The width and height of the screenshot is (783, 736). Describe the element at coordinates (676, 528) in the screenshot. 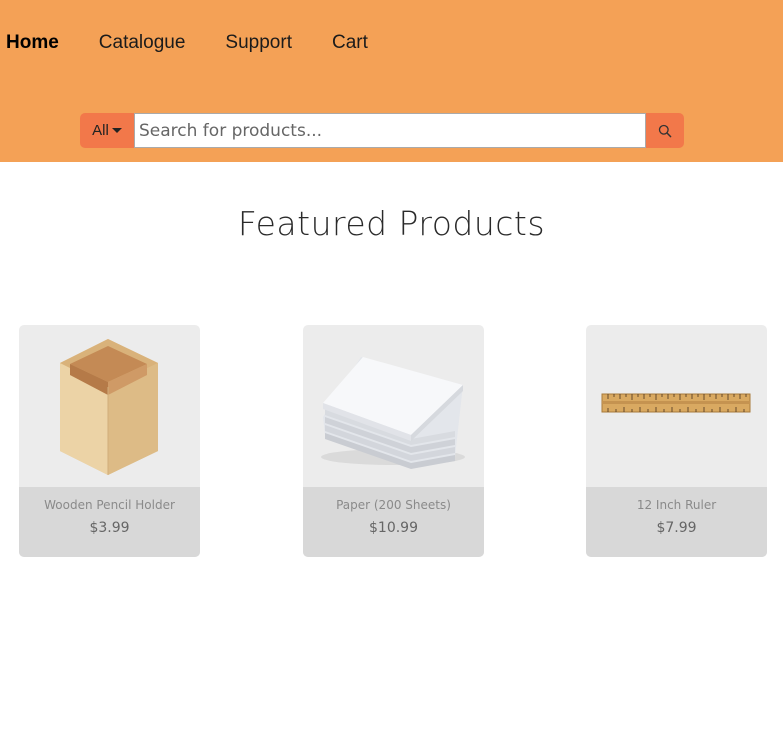

I see `product-price: $7.99` at that location.